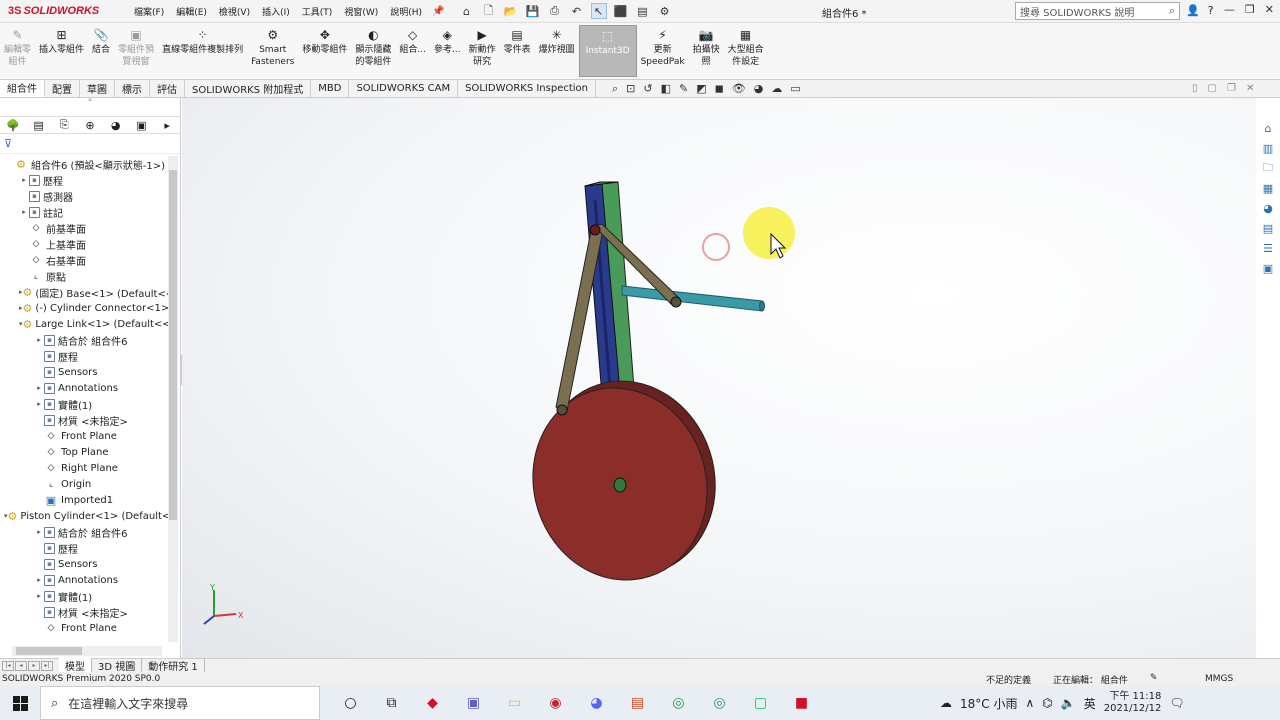 Image resolution: width=1280 pixels, height=720 pixels. What do you see at coordinates (607, 51) in the screenshot?
I see `command-instant3d: ⬚ Instant3D` at bounding box center [607, 51].